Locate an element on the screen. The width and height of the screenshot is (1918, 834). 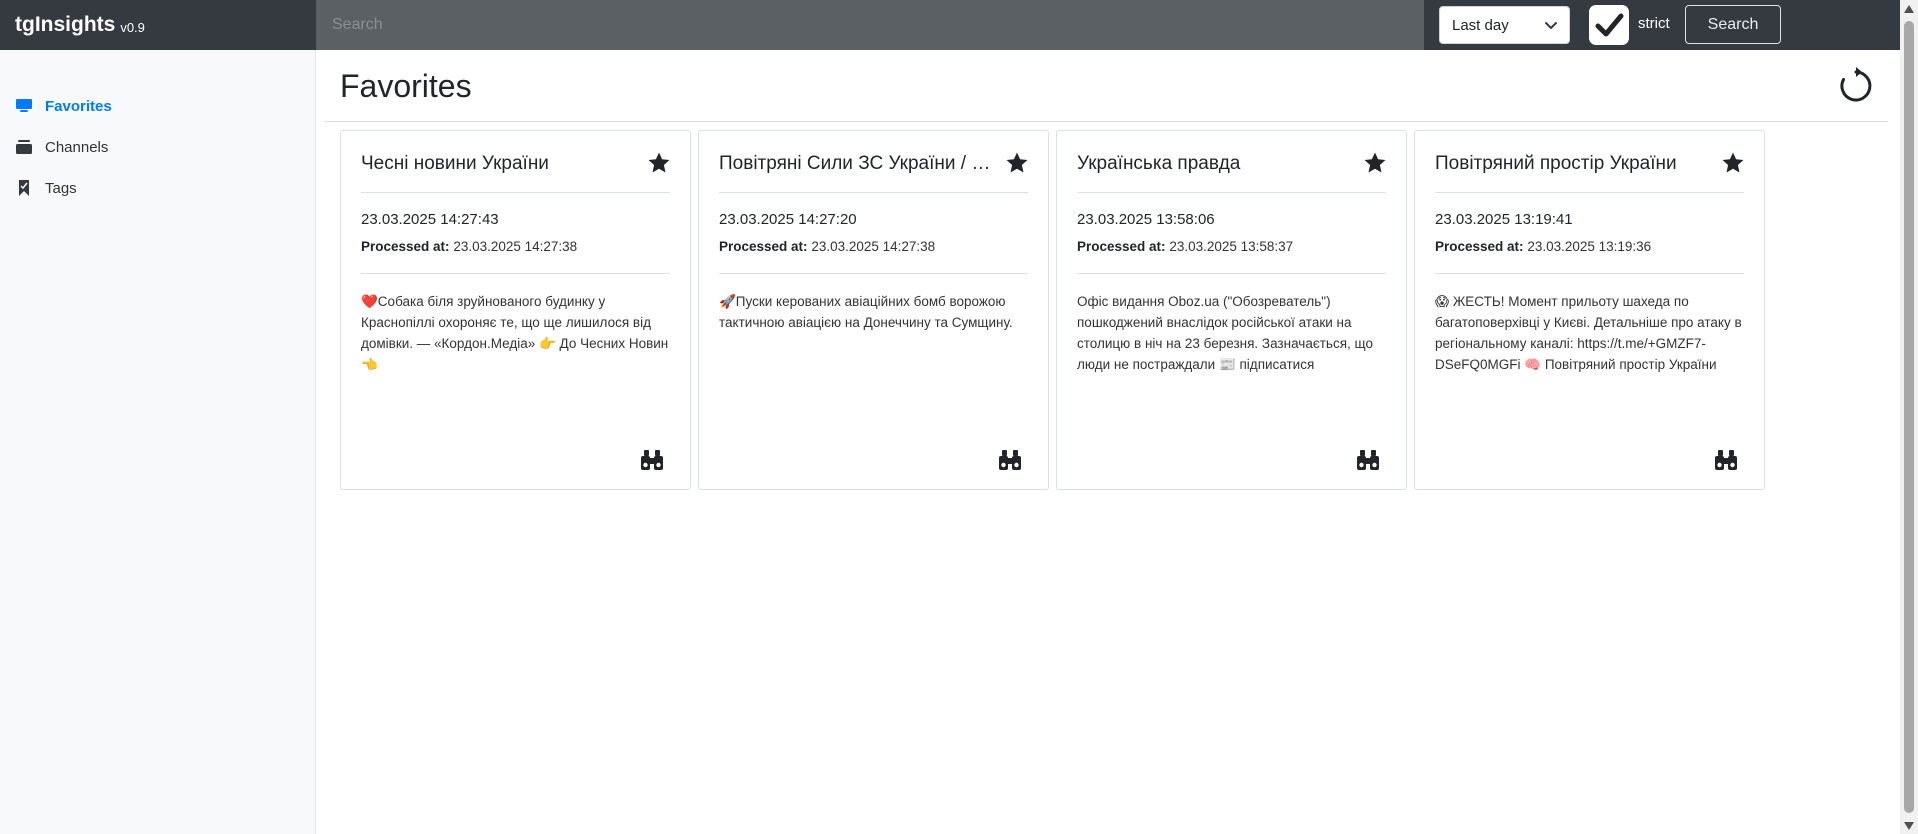
strict-label: strict is located at coordinates (1654, 23).